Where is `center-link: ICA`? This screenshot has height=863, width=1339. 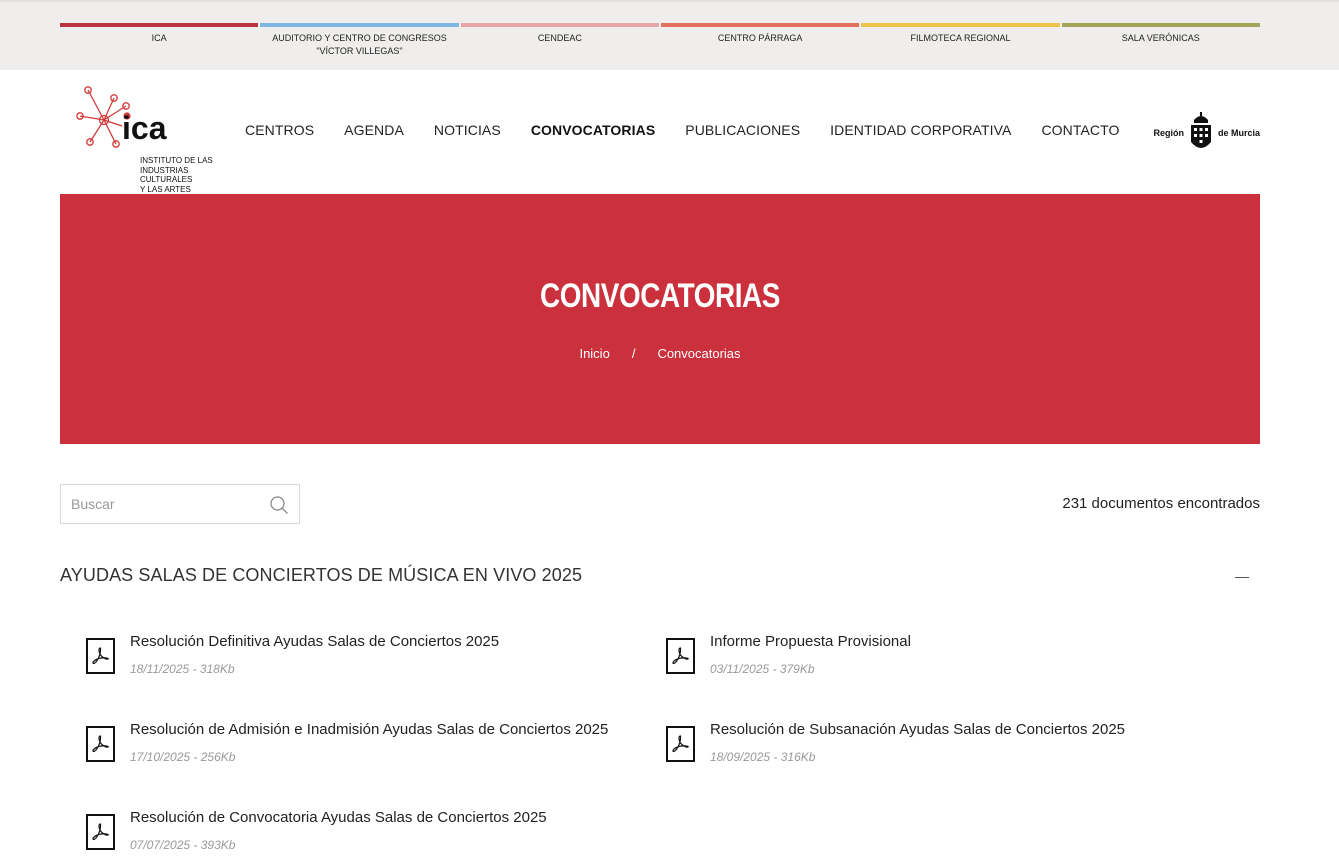 center-link: ICA is located at coordinates (159, 40).